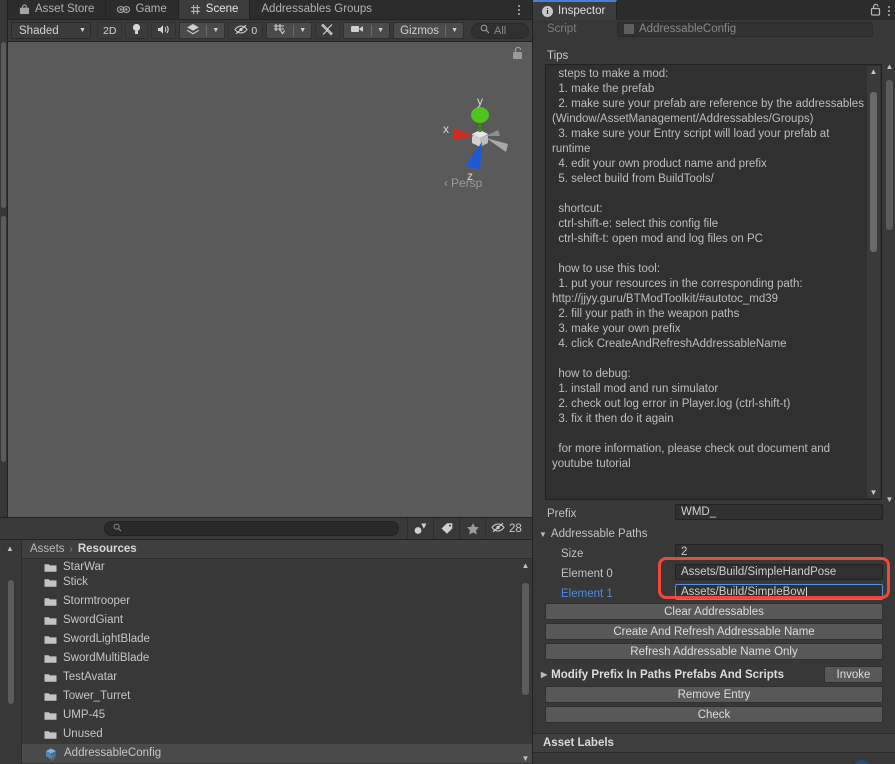  I want to click on left-collapsed-panel-strip, so click(4, 258).